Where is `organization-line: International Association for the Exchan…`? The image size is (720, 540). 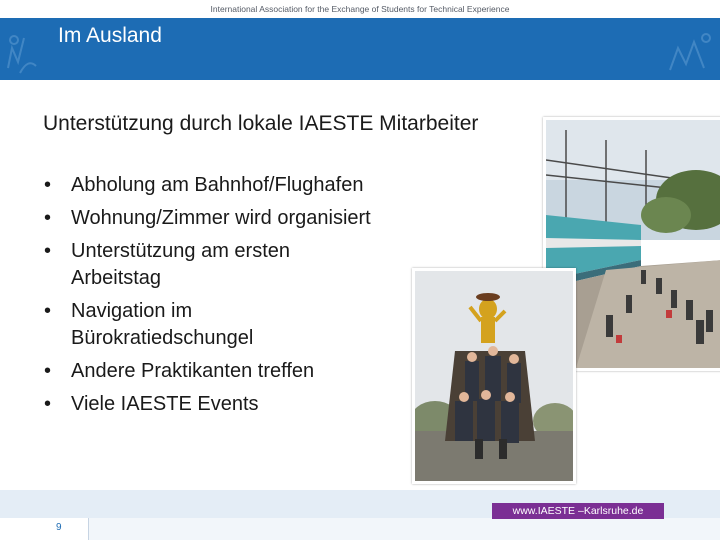
organization-line: International Association for the Exchan… is located at coordinates (360, 9).